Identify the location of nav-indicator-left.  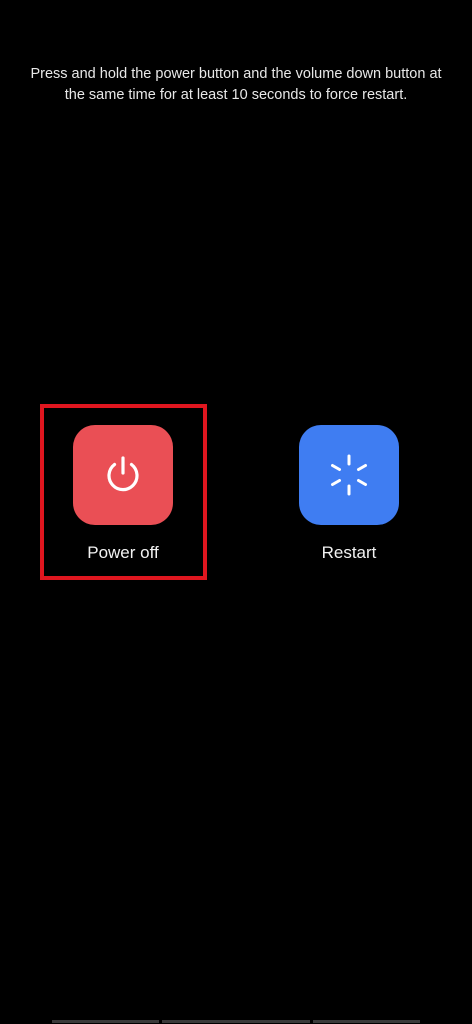
(105, 1021).